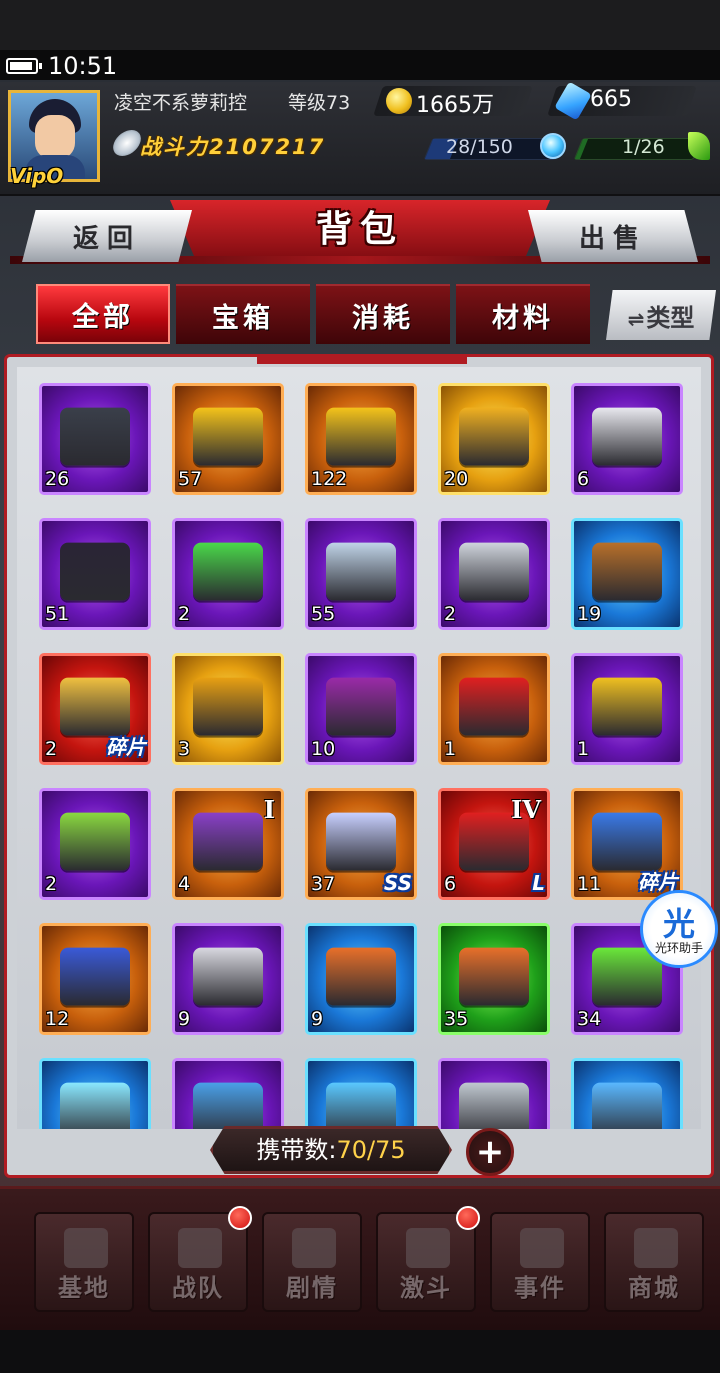 The width and height of the screenshot is (720, 1373). What do you see at coordinates (228, 709) in the screenshot?
I see `inventory-item-gold-crate: 3` at bounding box center [228, 709].